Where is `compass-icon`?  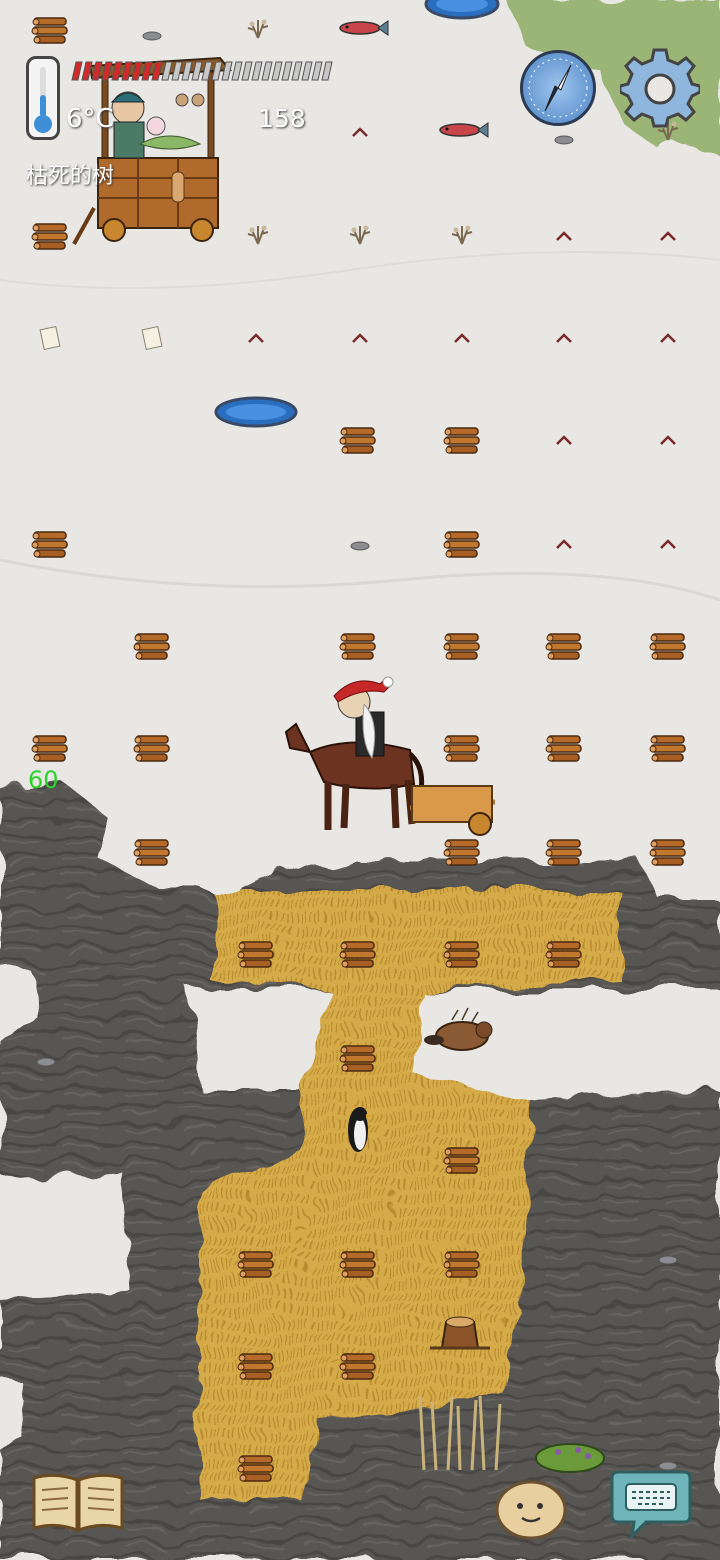 compass-icon is located at coordinates (558, 88).